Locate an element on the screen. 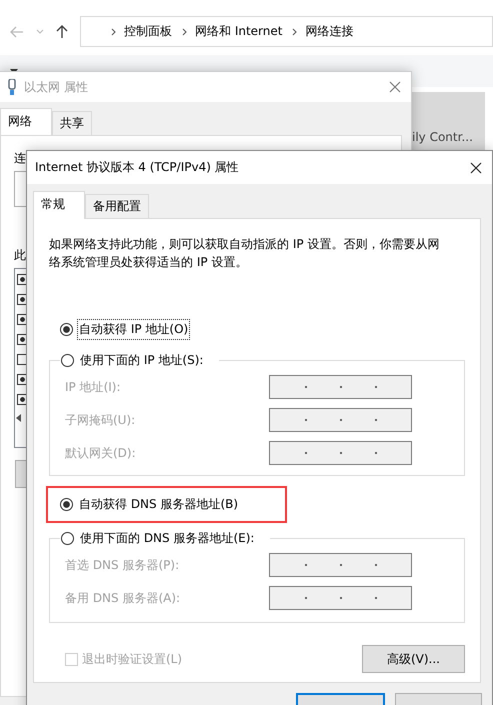 Image resolution: width=493 pixels, height=705 pixels. radio-label: 使用下面的 IP 地址(S): is located at coordinates (142, 360).